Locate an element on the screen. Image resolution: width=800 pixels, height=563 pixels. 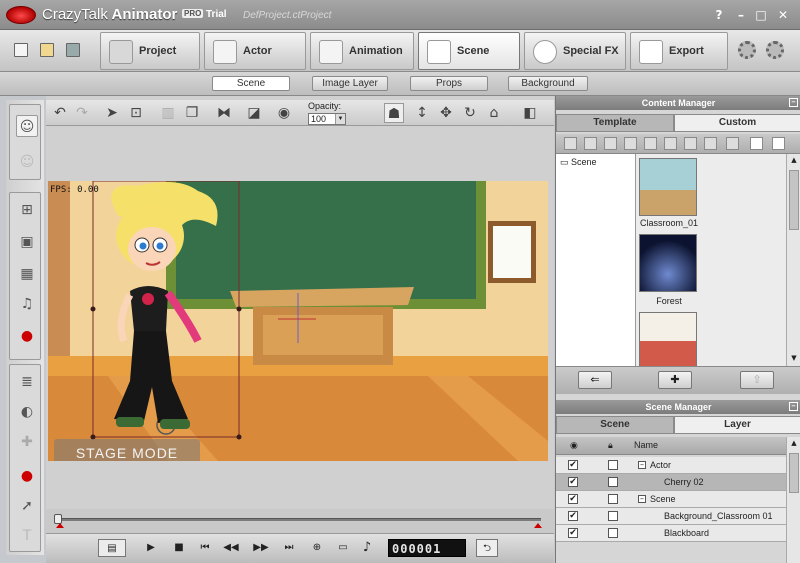
delete-icon is located at coordinates (650, 143).